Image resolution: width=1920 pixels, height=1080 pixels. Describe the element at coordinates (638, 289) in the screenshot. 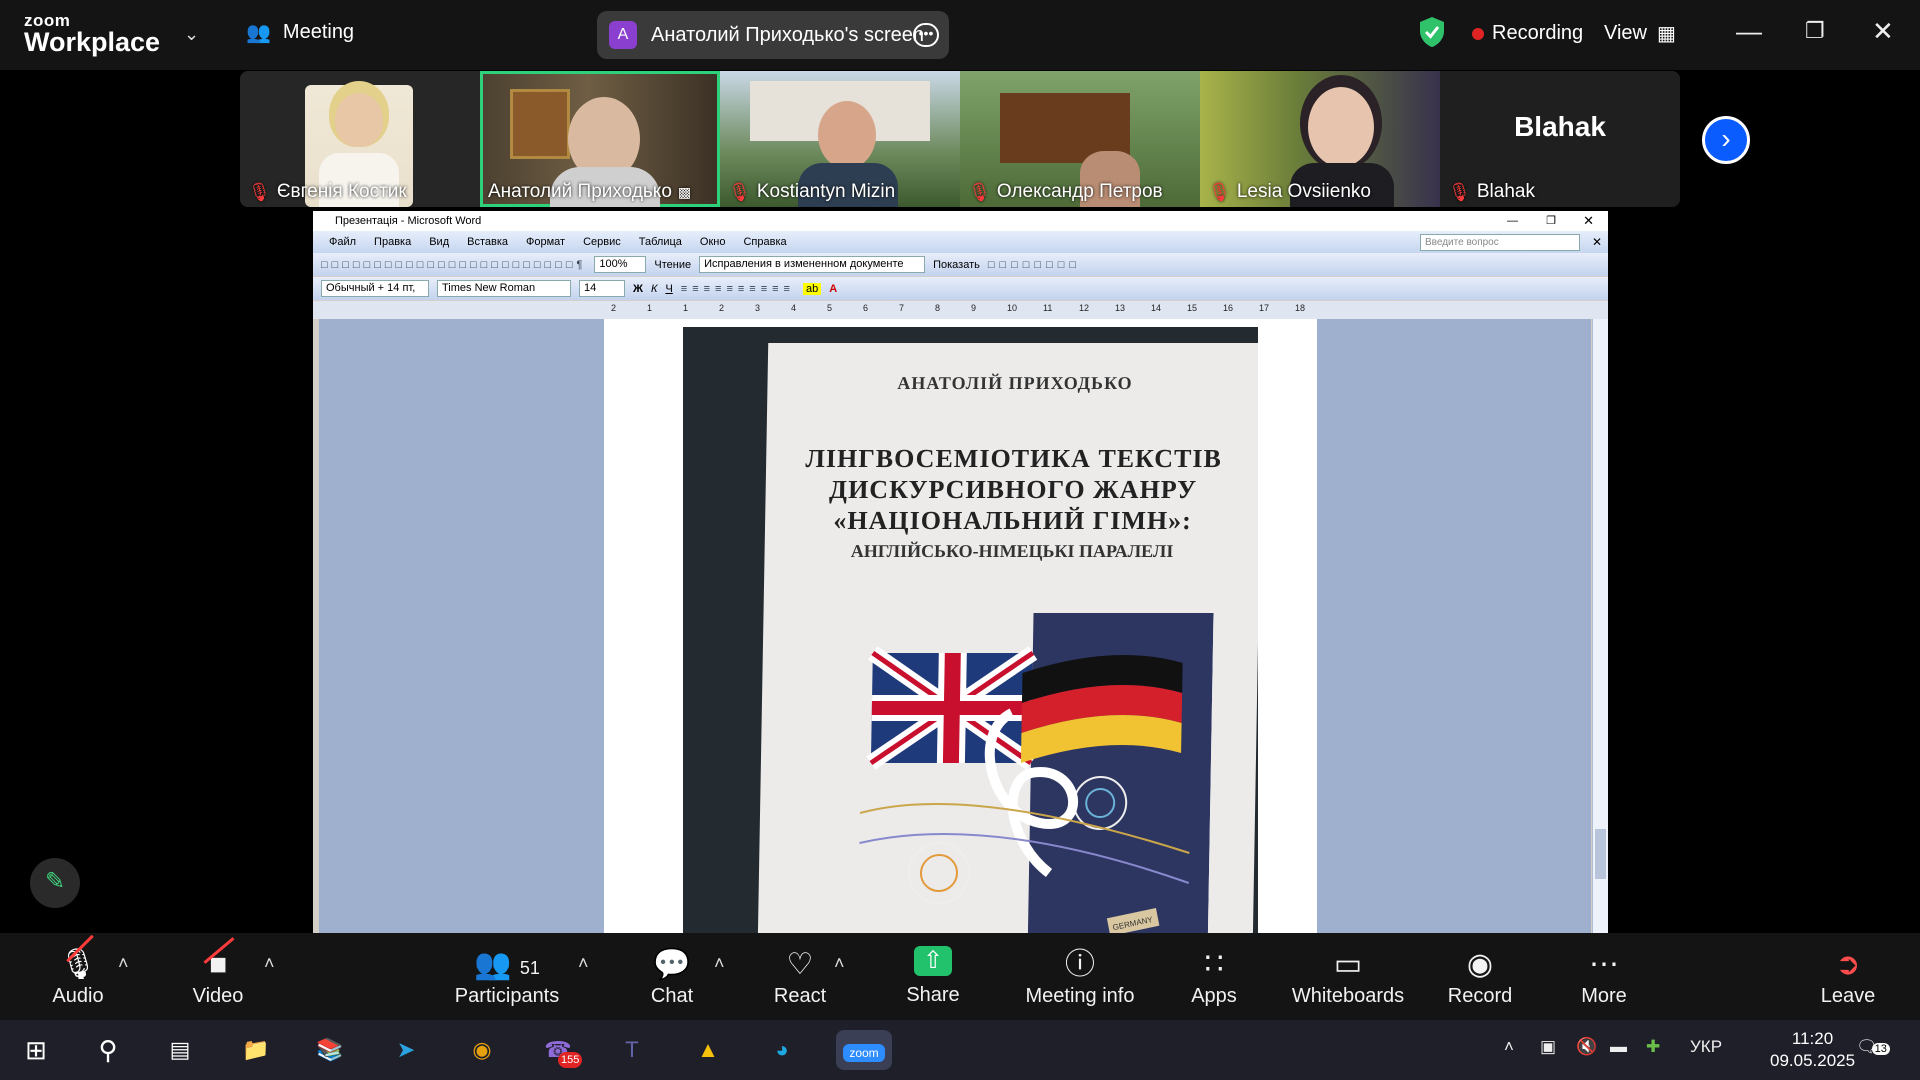

I see `bold-button: Ж` at that location.